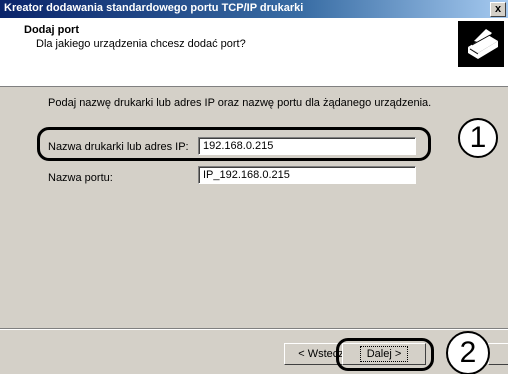  Describe the element at coordinates (478, 138) in the screenshot. I see `callout-number-1: 1` at that location.